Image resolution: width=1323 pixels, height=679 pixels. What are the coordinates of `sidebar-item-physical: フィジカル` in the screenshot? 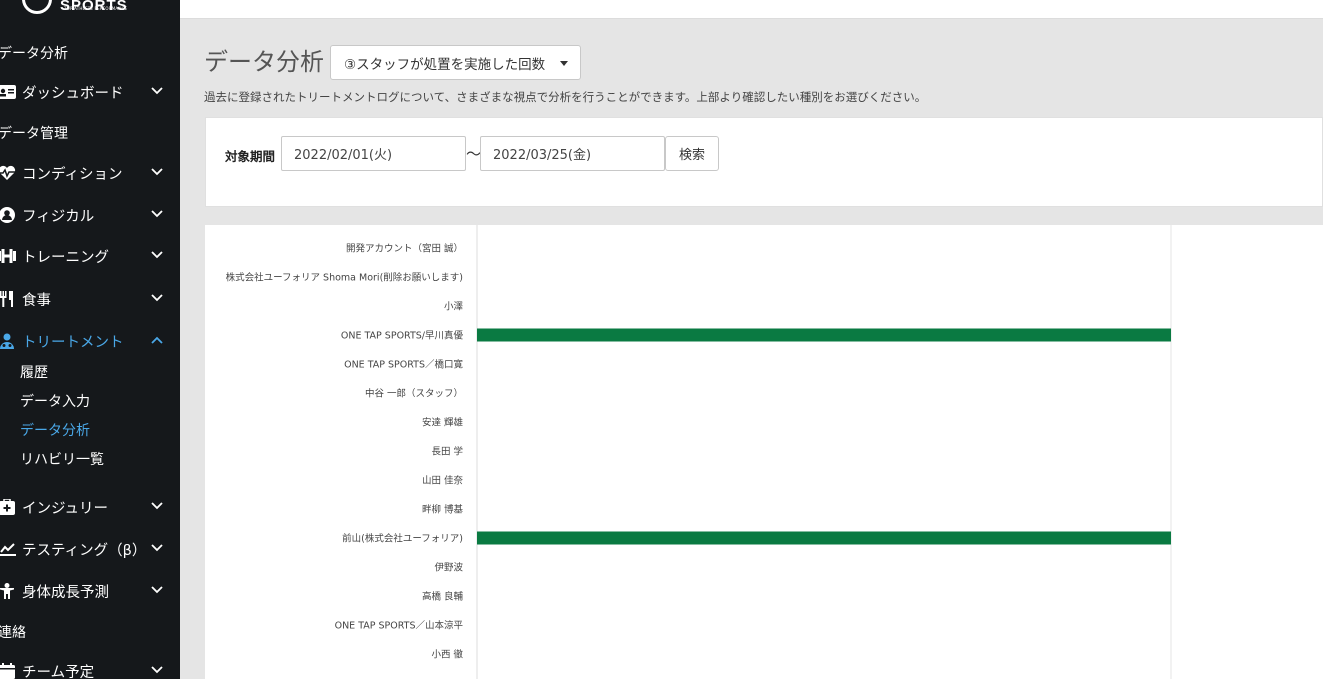 It's located at (90, 215).